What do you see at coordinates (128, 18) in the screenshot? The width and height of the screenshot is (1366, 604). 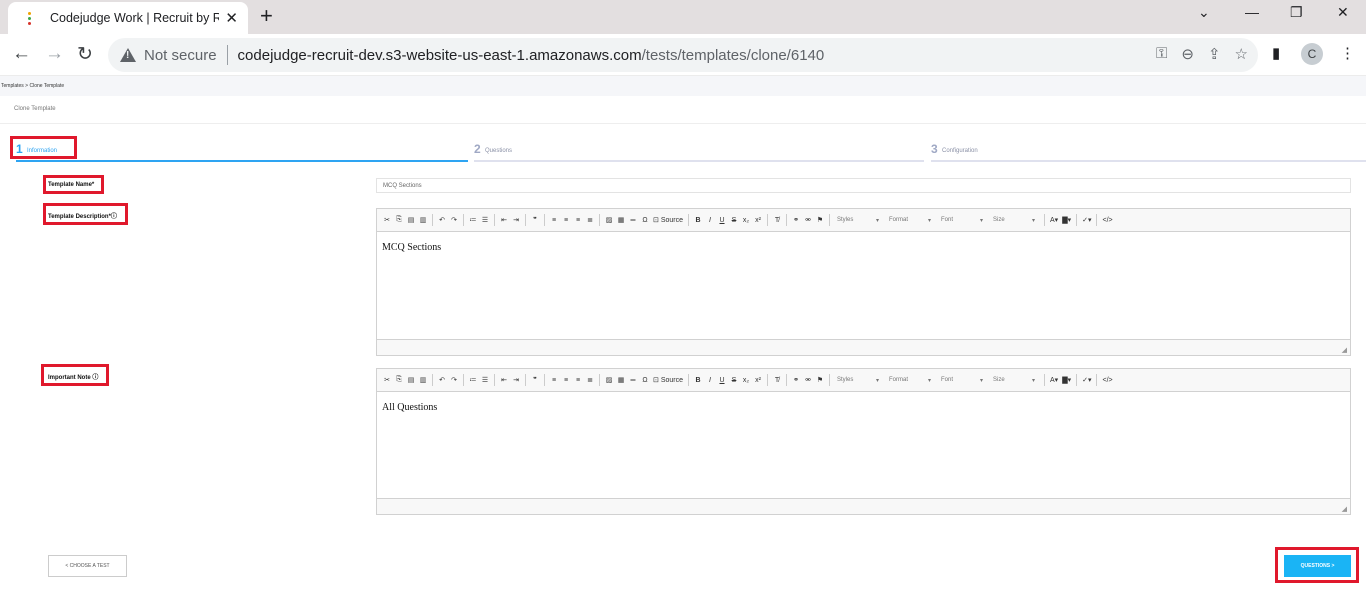 I see `browser-tab: Codejudge Work | Recruit by Rea ✕` at bounding box center [128, 18].